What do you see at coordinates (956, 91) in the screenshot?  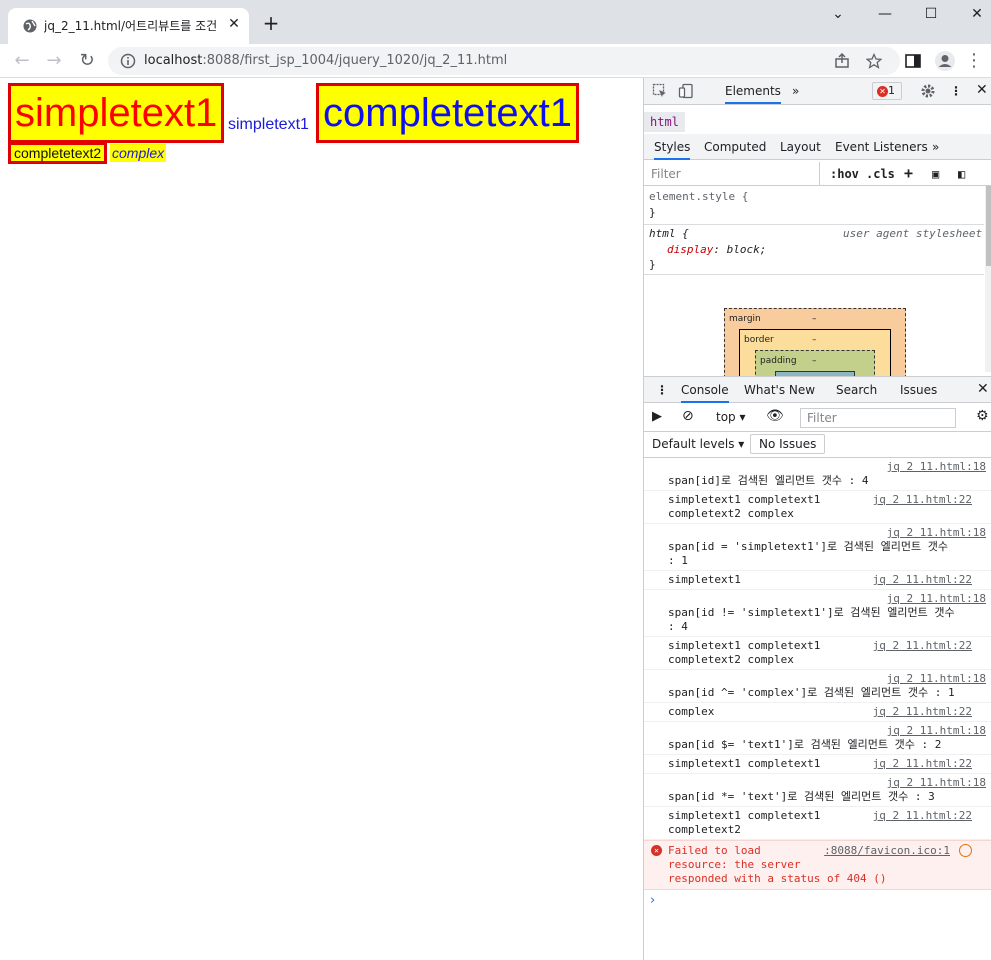 I see `devtools-menu-icon: ⋮` at bounding box center [956, 91].